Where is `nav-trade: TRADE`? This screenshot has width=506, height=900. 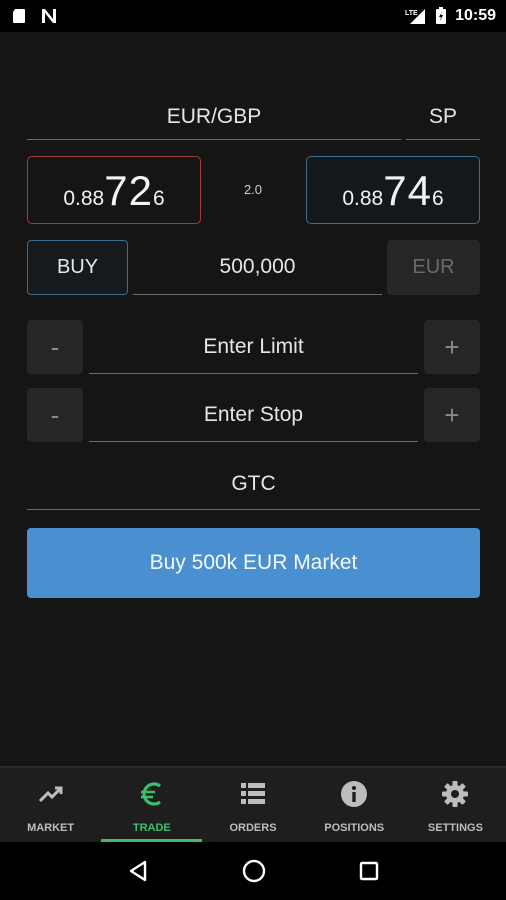
nav-trade: TRADE is located at coordinates (152, 805).